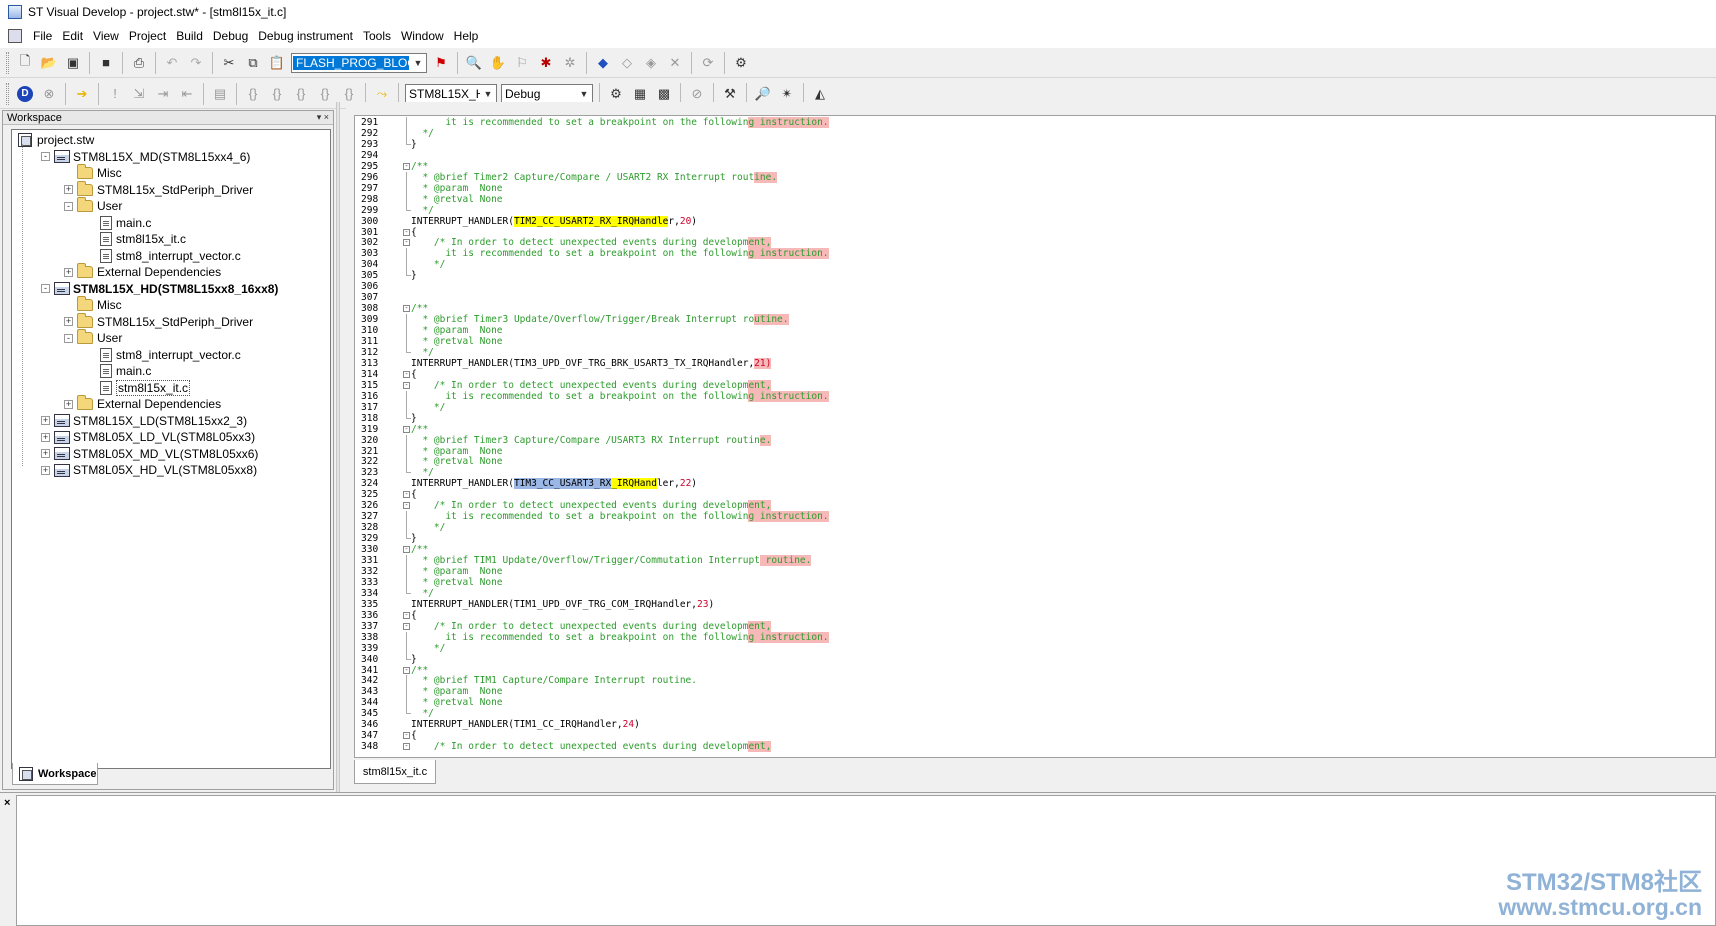 The width and height of the screenshot is (1716, 926). Describe the element at coordinates (106, 63) in the screenshot. I see `save-icon: ■` at that location.